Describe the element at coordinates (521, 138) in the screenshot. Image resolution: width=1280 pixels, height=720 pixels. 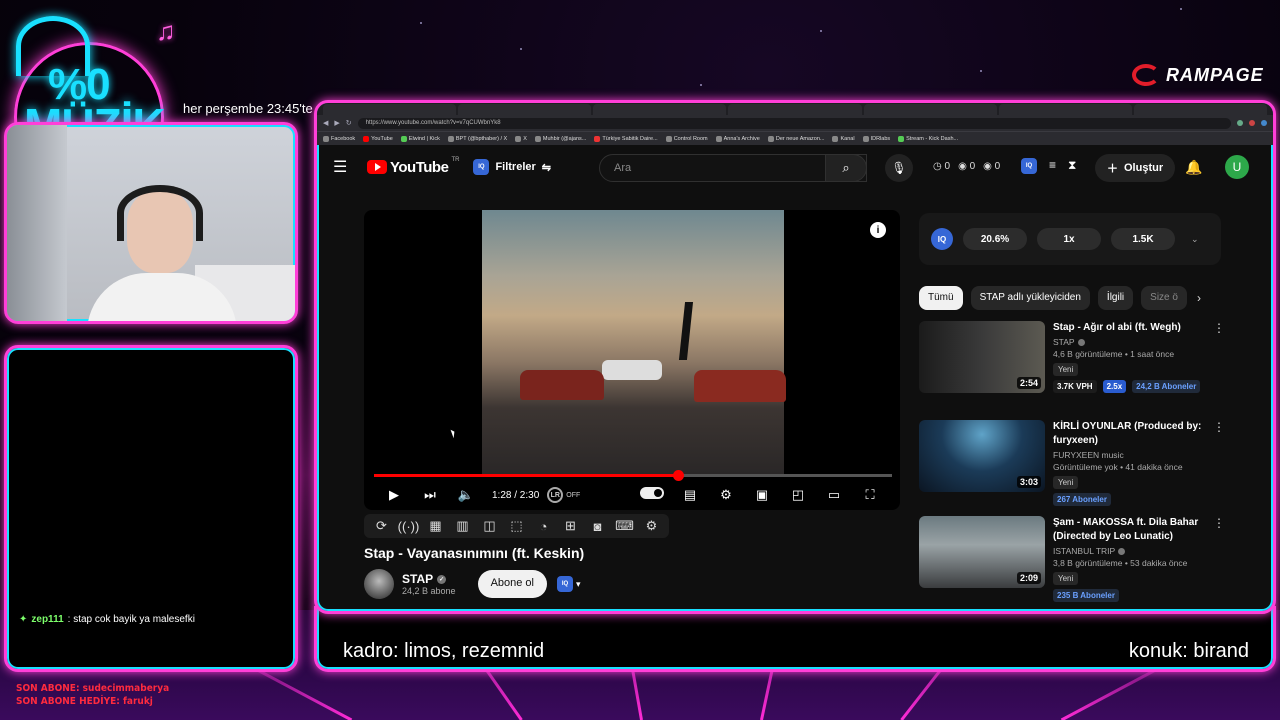
I see `bookmark: X` at that location.